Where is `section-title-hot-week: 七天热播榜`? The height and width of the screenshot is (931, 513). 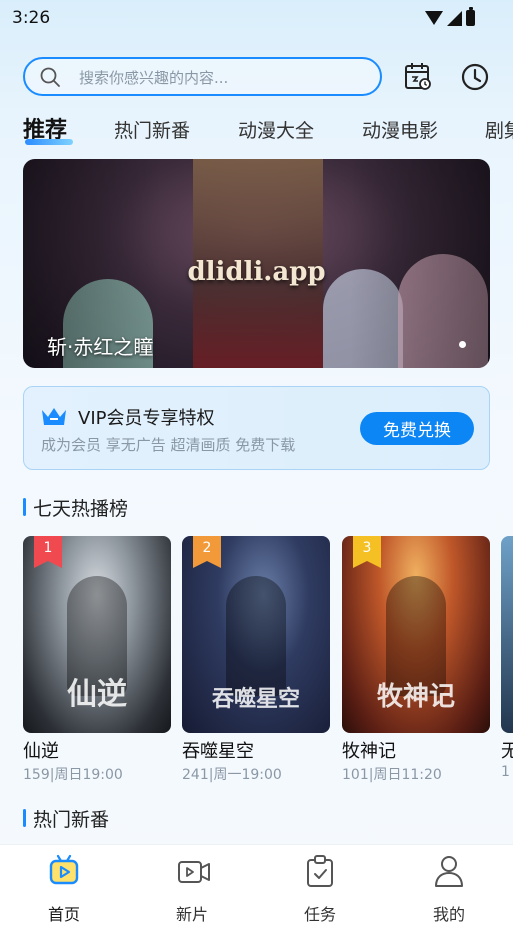
section-title-hot-week: 七天热播榜 is located at coordinates (75, 507).